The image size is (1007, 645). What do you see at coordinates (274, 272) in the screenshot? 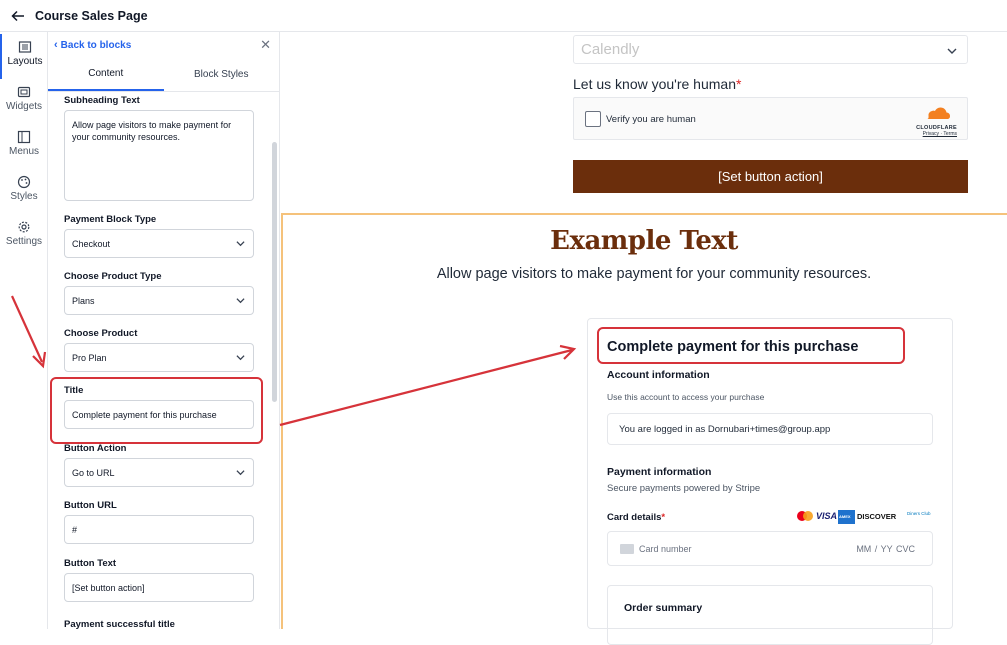
I see `panel-scrollbar` at bounding box center [274, 272].